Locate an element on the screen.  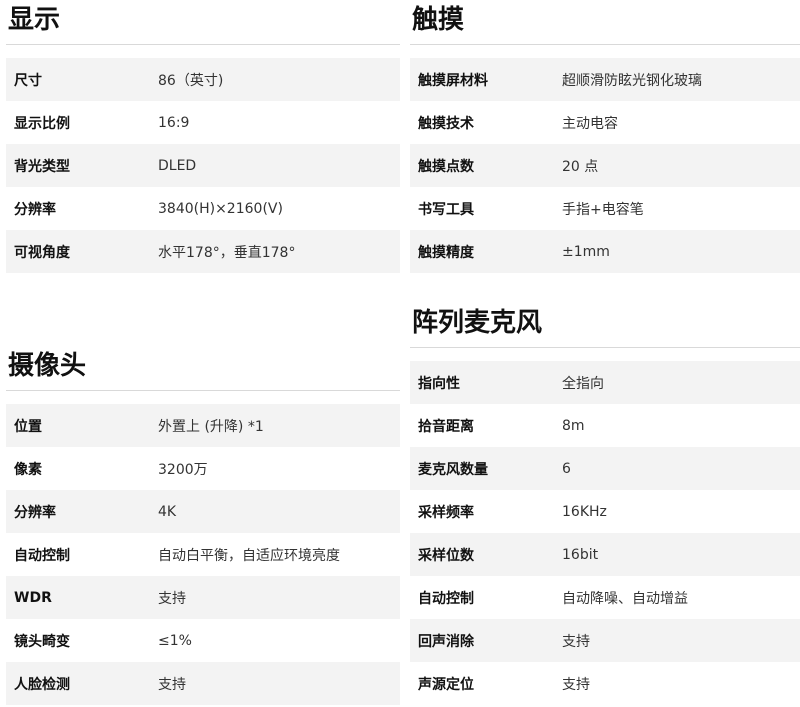
spec-value: 16bit is located at coordinates (580, 554).